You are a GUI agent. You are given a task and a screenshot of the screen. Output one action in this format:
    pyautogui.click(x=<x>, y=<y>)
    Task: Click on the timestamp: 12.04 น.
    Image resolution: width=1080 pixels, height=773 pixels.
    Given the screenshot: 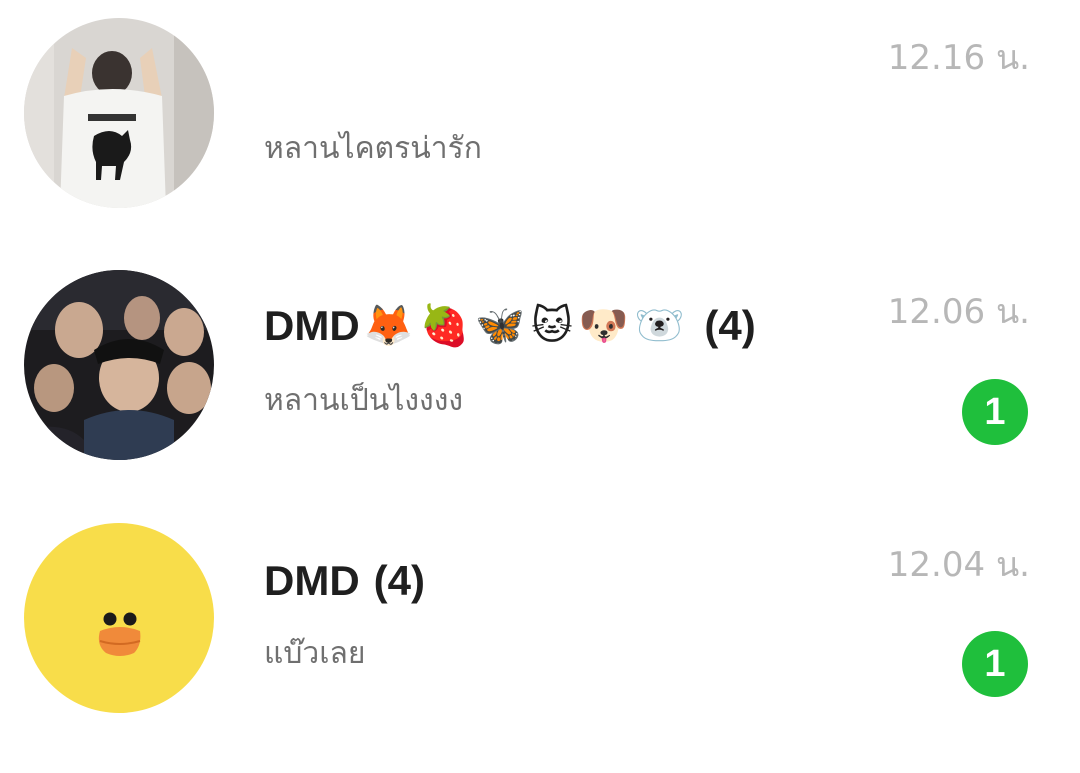 What is the action you would take?
    pyautogui.click(x=958, y=565)
    